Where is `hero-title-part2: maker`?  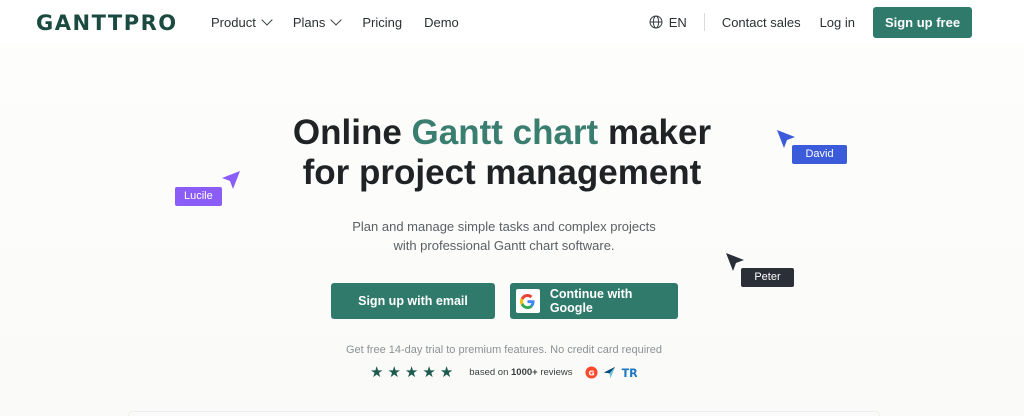
hero-title-part2: maker is located at coordinates (655, 132).